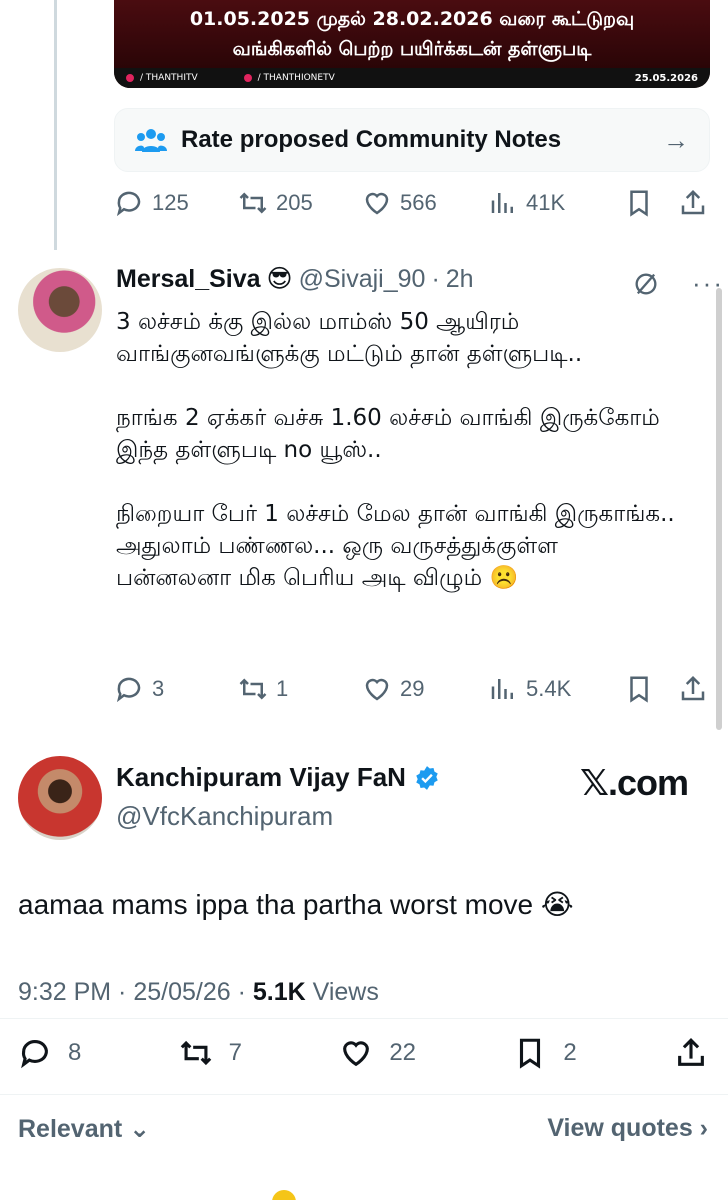 The image size is (728, 1200). I want to click on community-notes-button: Rate proposed Community Notes →, so click(412, 140).